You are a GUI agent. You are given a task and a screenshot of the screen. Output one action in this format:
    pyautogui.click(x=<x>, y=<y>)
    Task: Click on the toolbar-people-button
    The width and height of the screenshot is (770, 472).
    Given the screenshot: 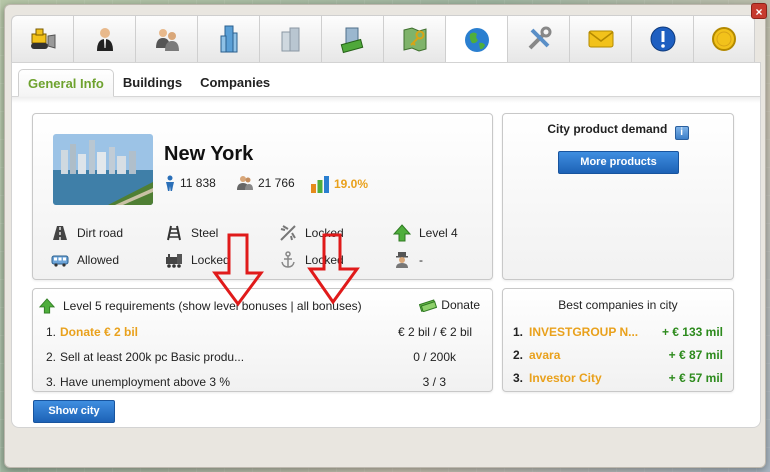 What is the action you would take?
    pyautogui.click(x=166, y=39)
    